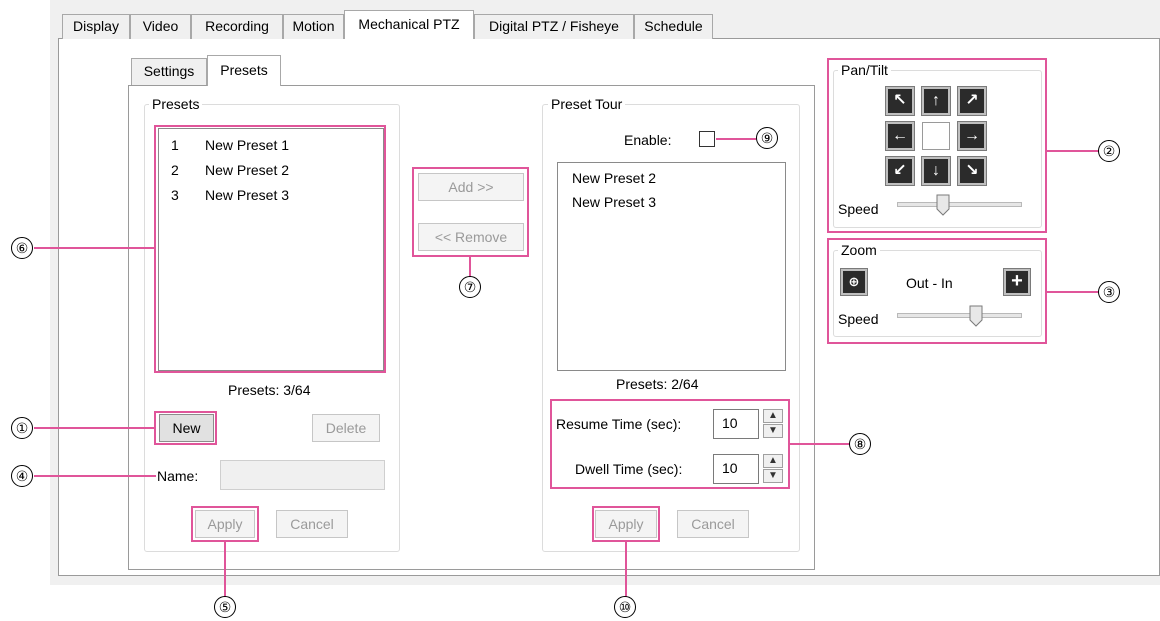  What do you see at coordinates (247, 145) in the screenshot?
I see `list-item: New Preset 1` at bounding box center [247, 145].